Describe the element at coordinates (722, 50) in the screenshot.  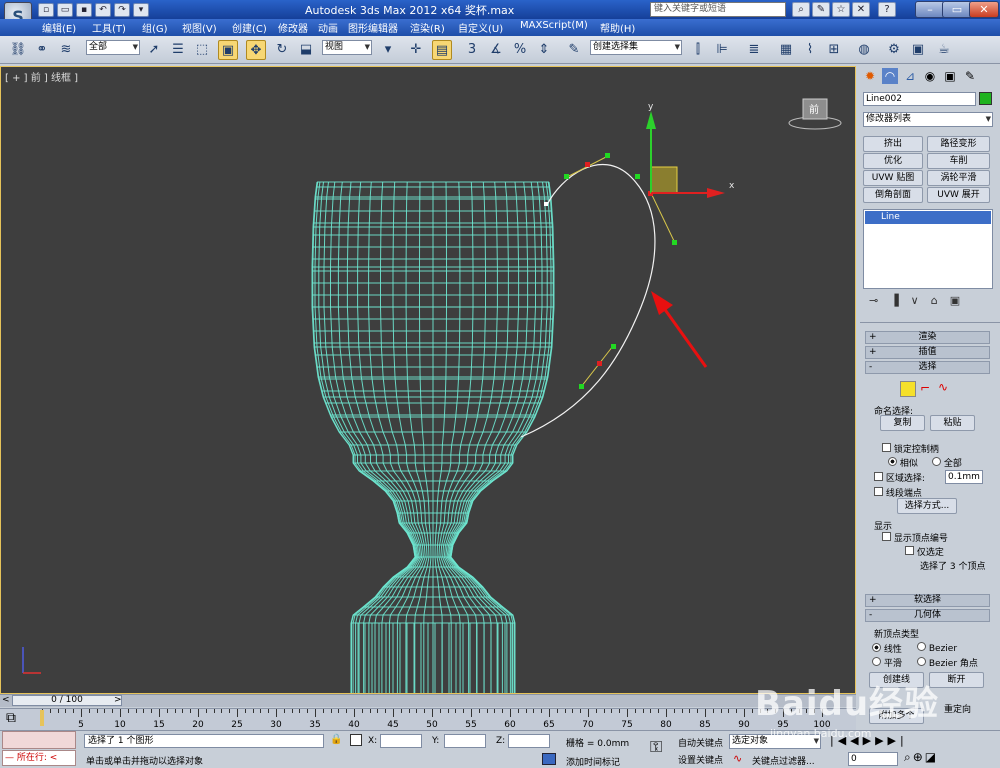
I see `align-icon: ⊫` at that location.